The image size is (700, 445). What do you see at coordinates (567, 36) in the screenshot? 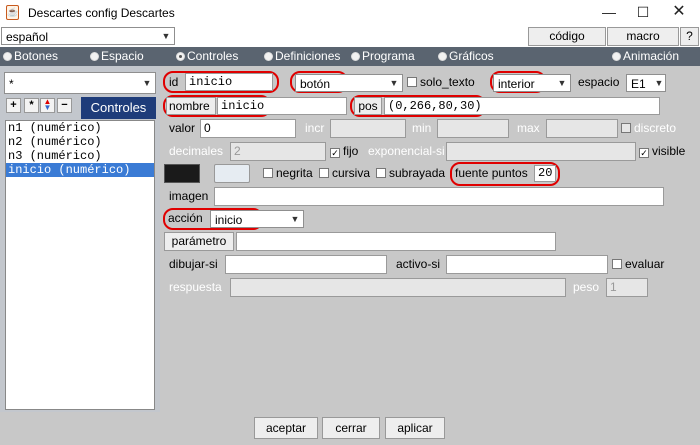
I see `codigo-button: código` at bounding box center [567, 36].